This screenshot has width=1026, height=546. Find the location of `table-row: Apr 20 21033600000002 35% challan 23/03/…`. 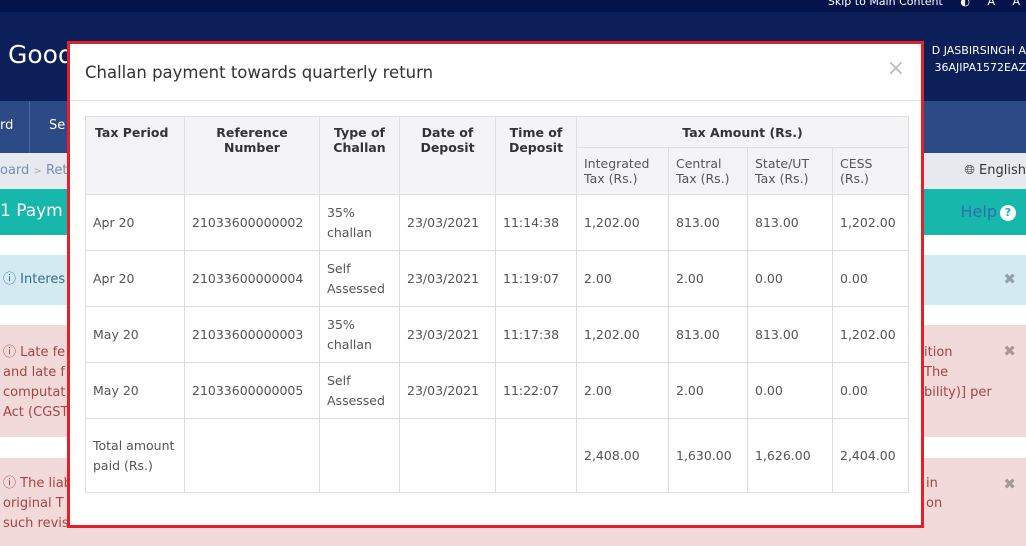

table-row: Apr 20 21033600000002 35% challan 23/03/… is located at coordinates (497, 222).